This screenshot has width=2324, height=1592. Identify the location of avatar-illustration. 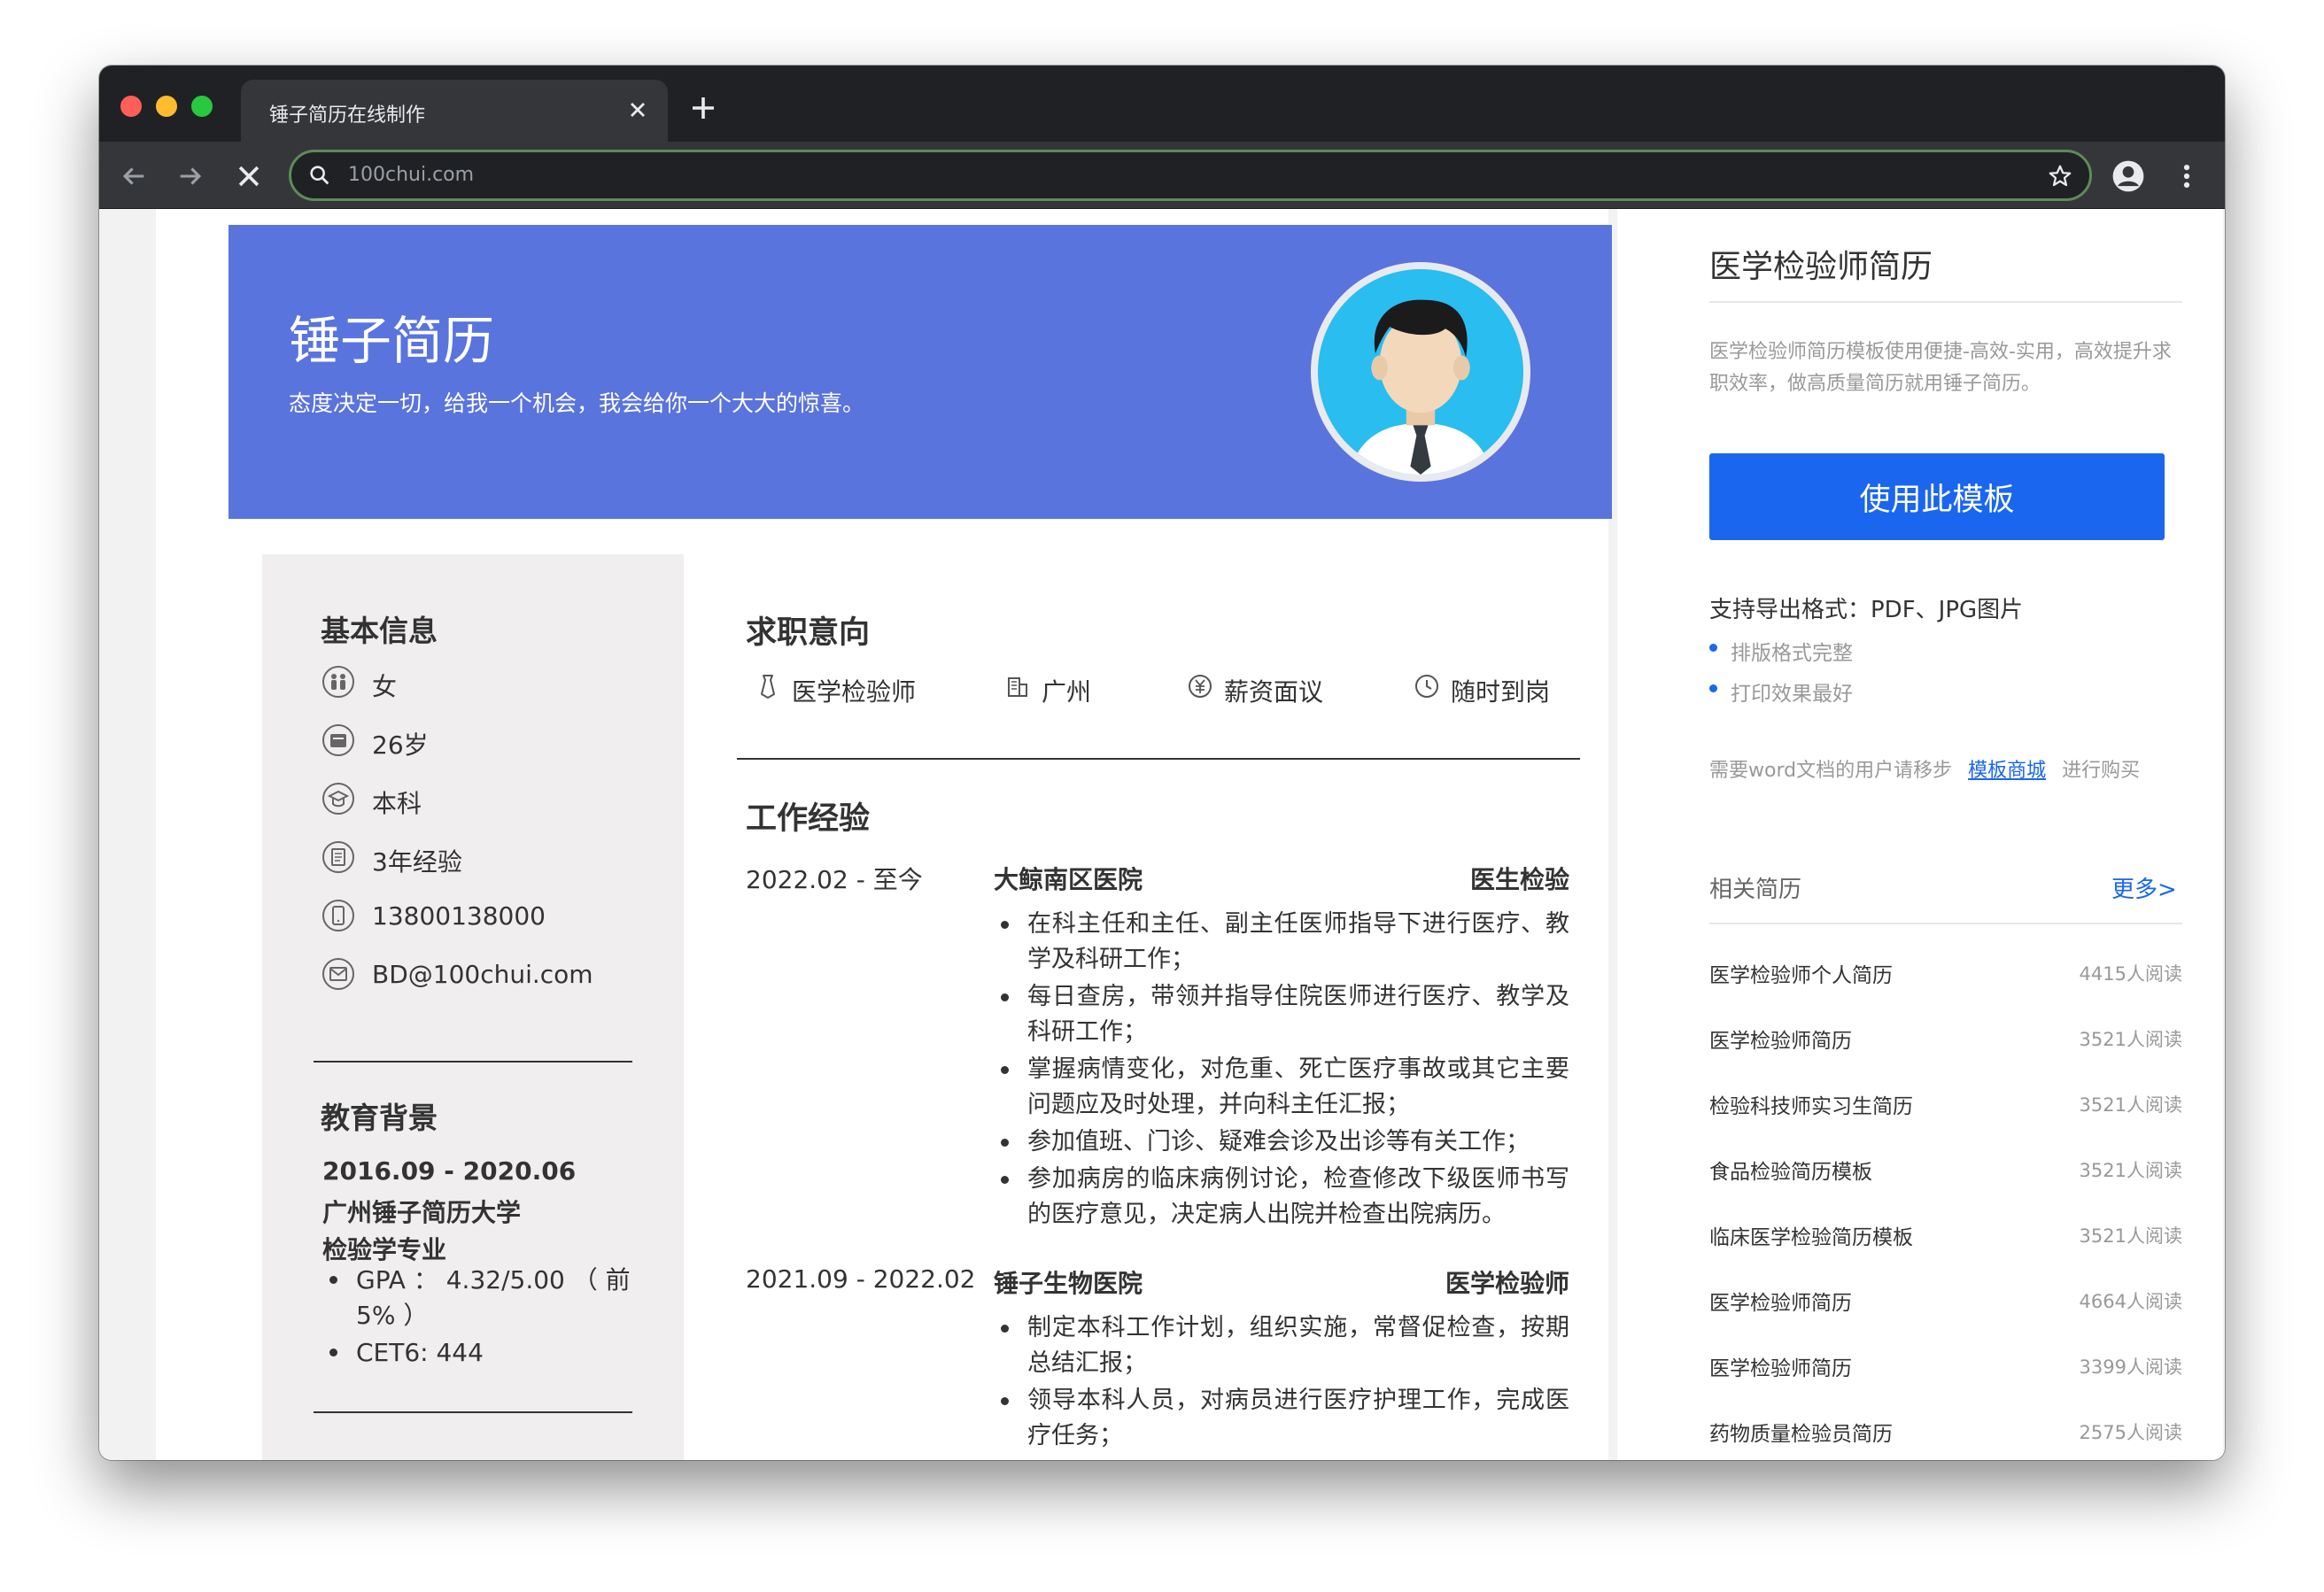
(1420, 372).